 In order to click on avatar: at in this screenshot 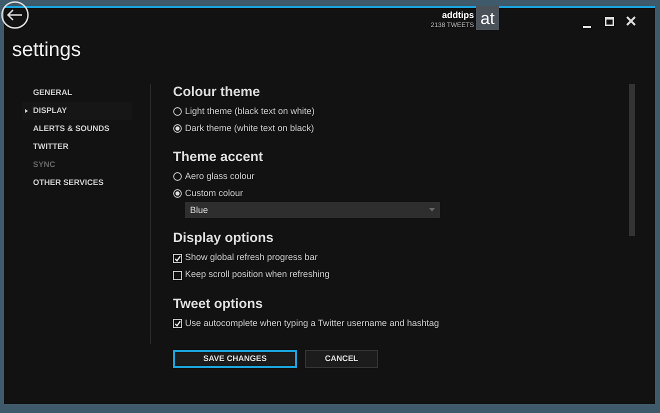, I will do `click(487, 18)`.